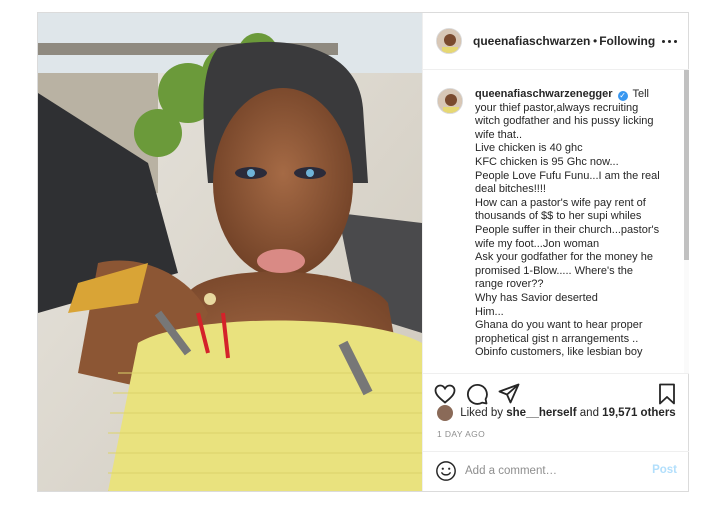 The image size is (703, 506). I want to click on caption-line: Live chicken is 40 ghc, so click(529, 148).